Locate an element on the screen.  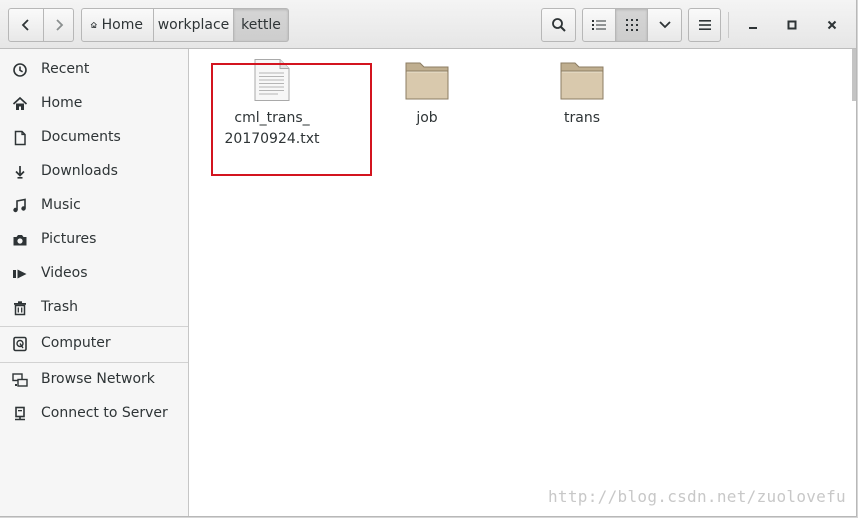
chevron-left-icon is located at coordinates (25, 25).